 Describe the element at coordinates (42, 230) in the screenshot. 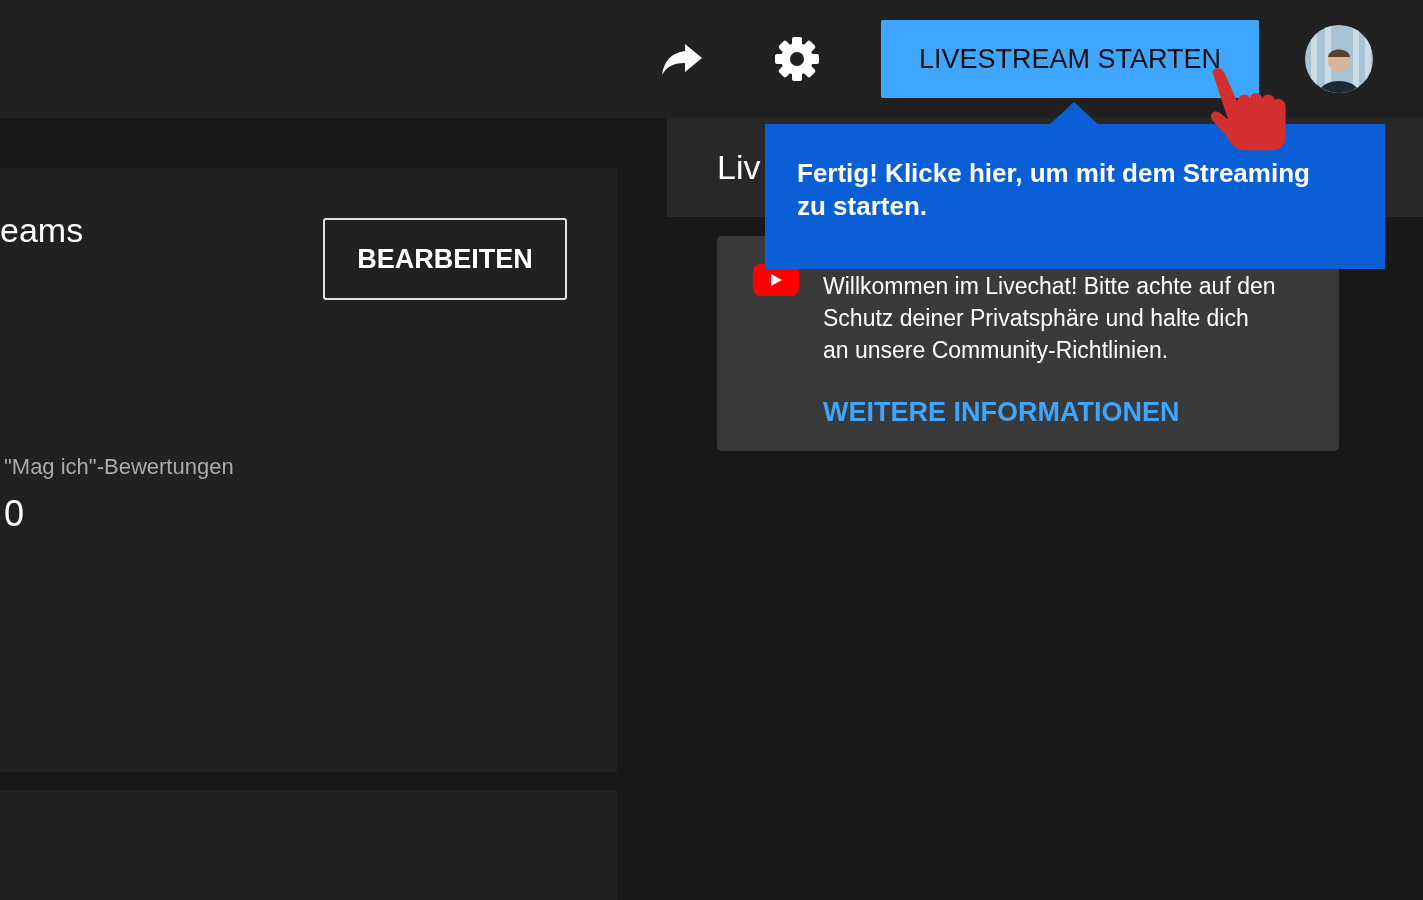

I see `panel-title: eams` at that location.